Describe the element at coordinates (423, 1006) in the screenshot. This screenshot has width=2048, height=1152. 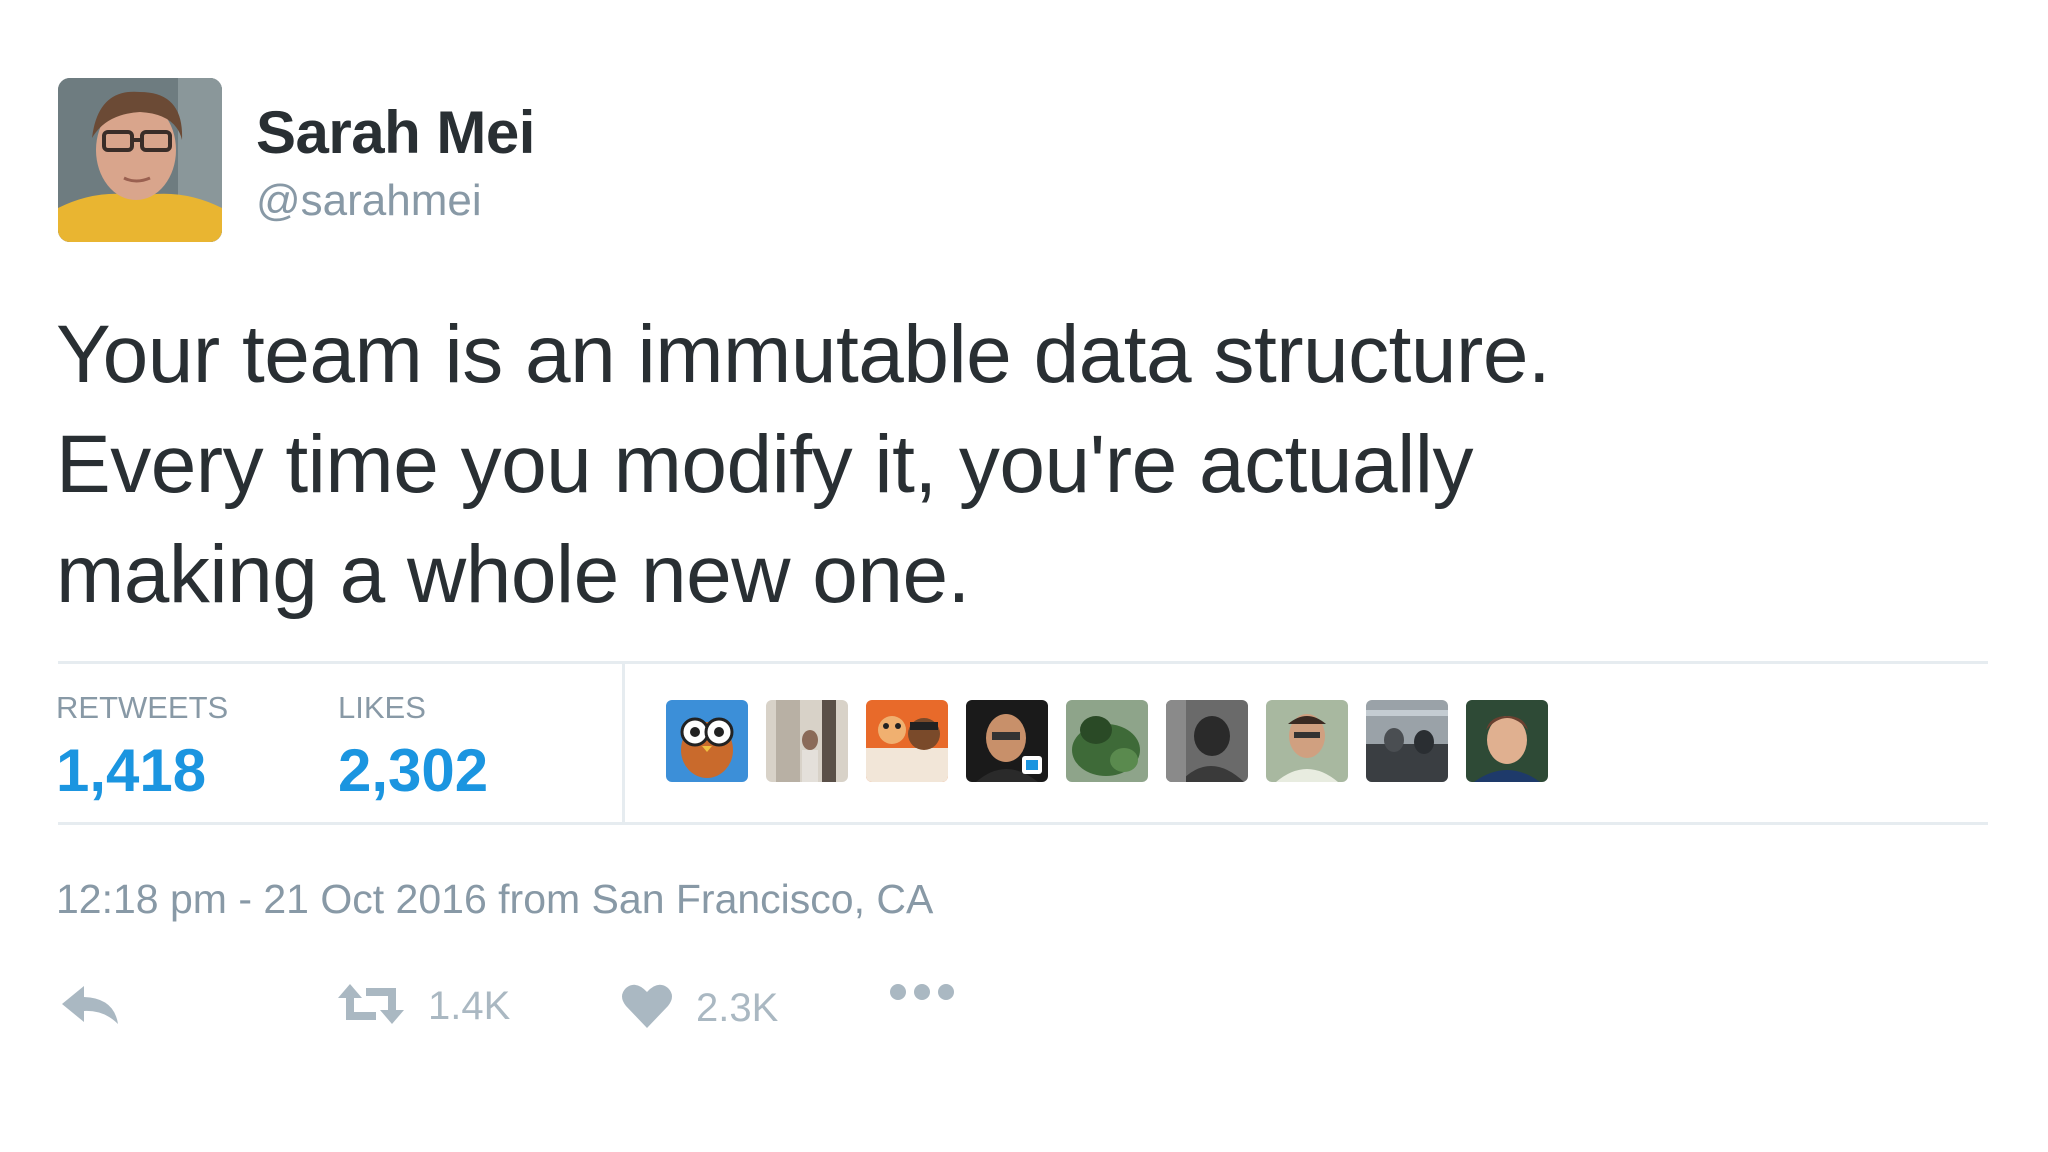
I see `retweet-button: 1.4K` at that location.